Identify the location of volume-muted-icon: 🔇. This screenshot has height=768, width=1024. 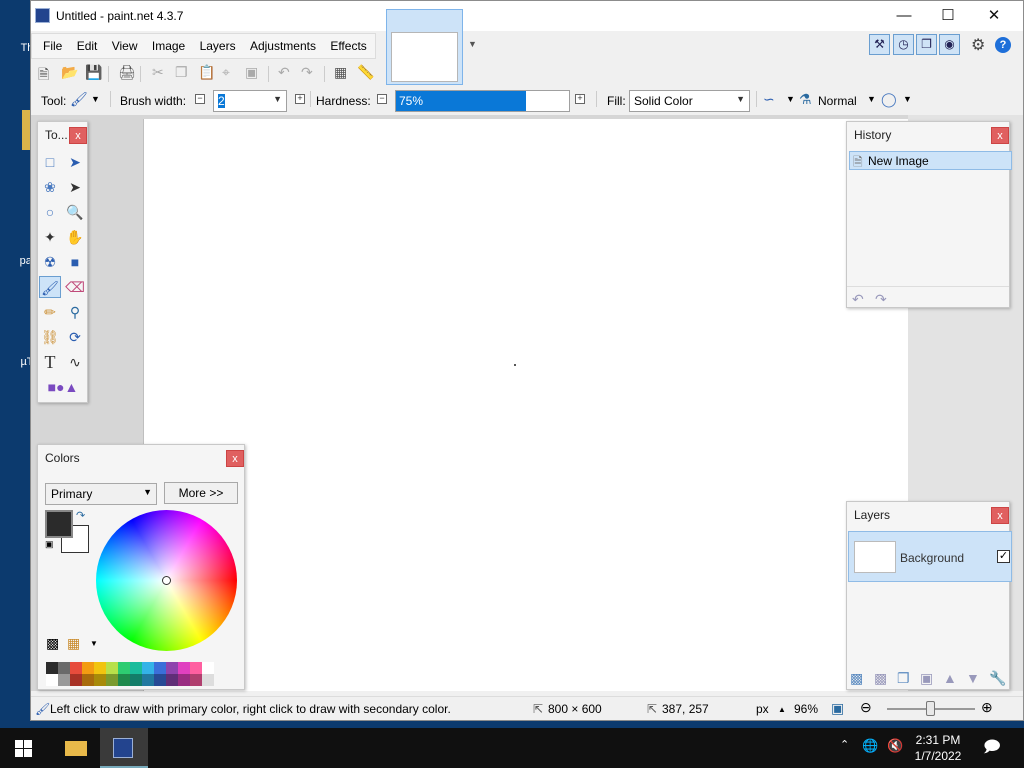
(895, 746).